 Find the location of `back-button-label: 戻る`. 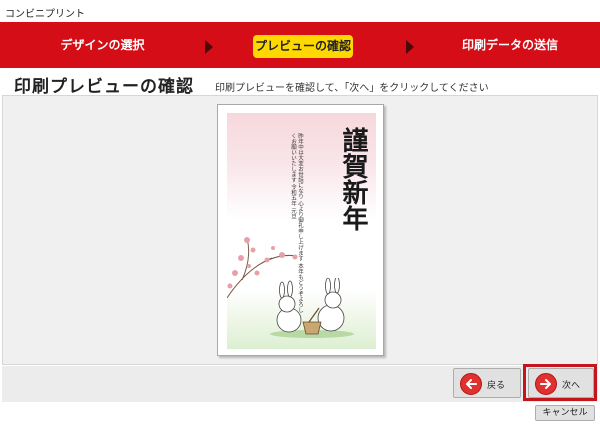

back-button-label: 戻る is located at coordinates (496, 386).